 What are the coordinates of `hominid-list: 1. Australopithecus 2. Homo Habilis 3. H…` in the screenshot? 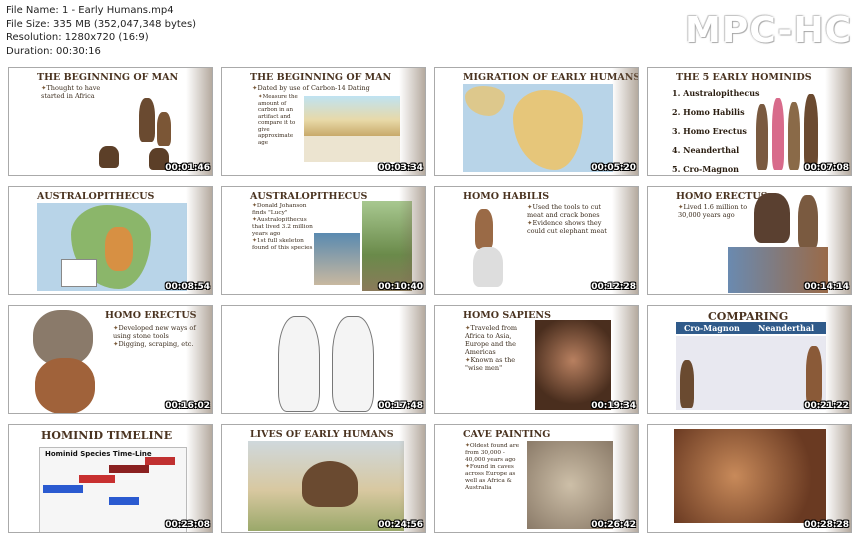 It's located at (716, 131).